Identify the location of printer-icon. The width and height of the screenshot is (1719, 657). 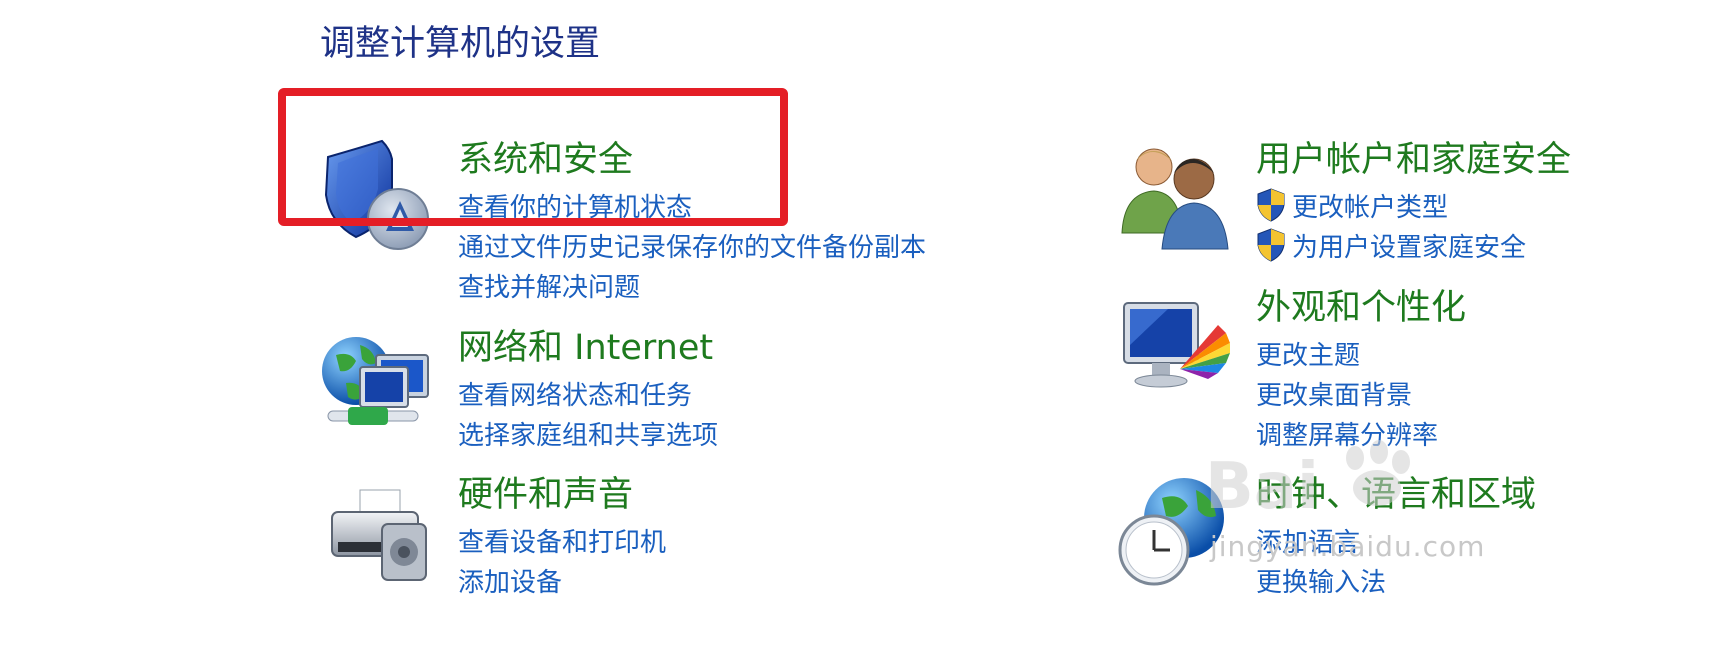
(379, 535).